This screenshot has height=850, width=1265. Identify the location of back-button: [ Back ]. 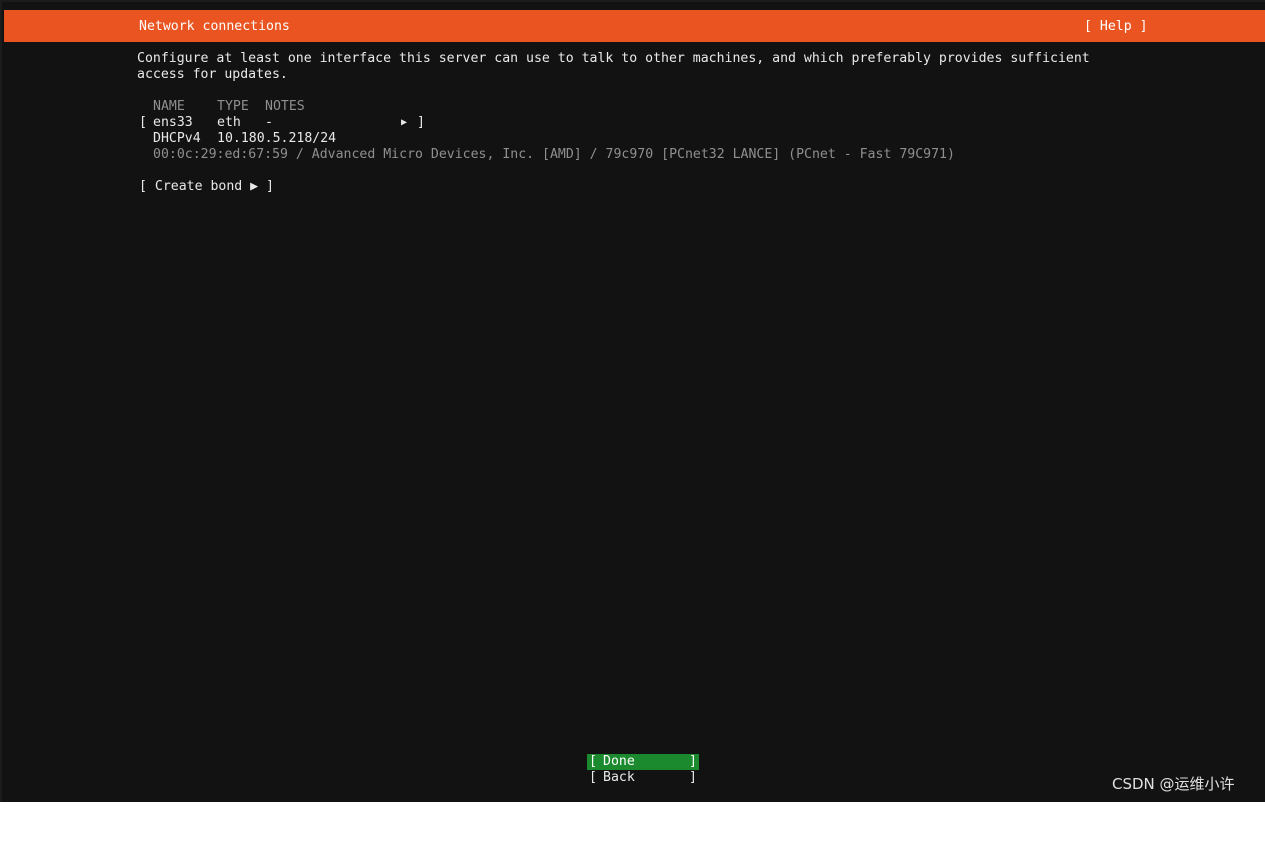
(643, 778).